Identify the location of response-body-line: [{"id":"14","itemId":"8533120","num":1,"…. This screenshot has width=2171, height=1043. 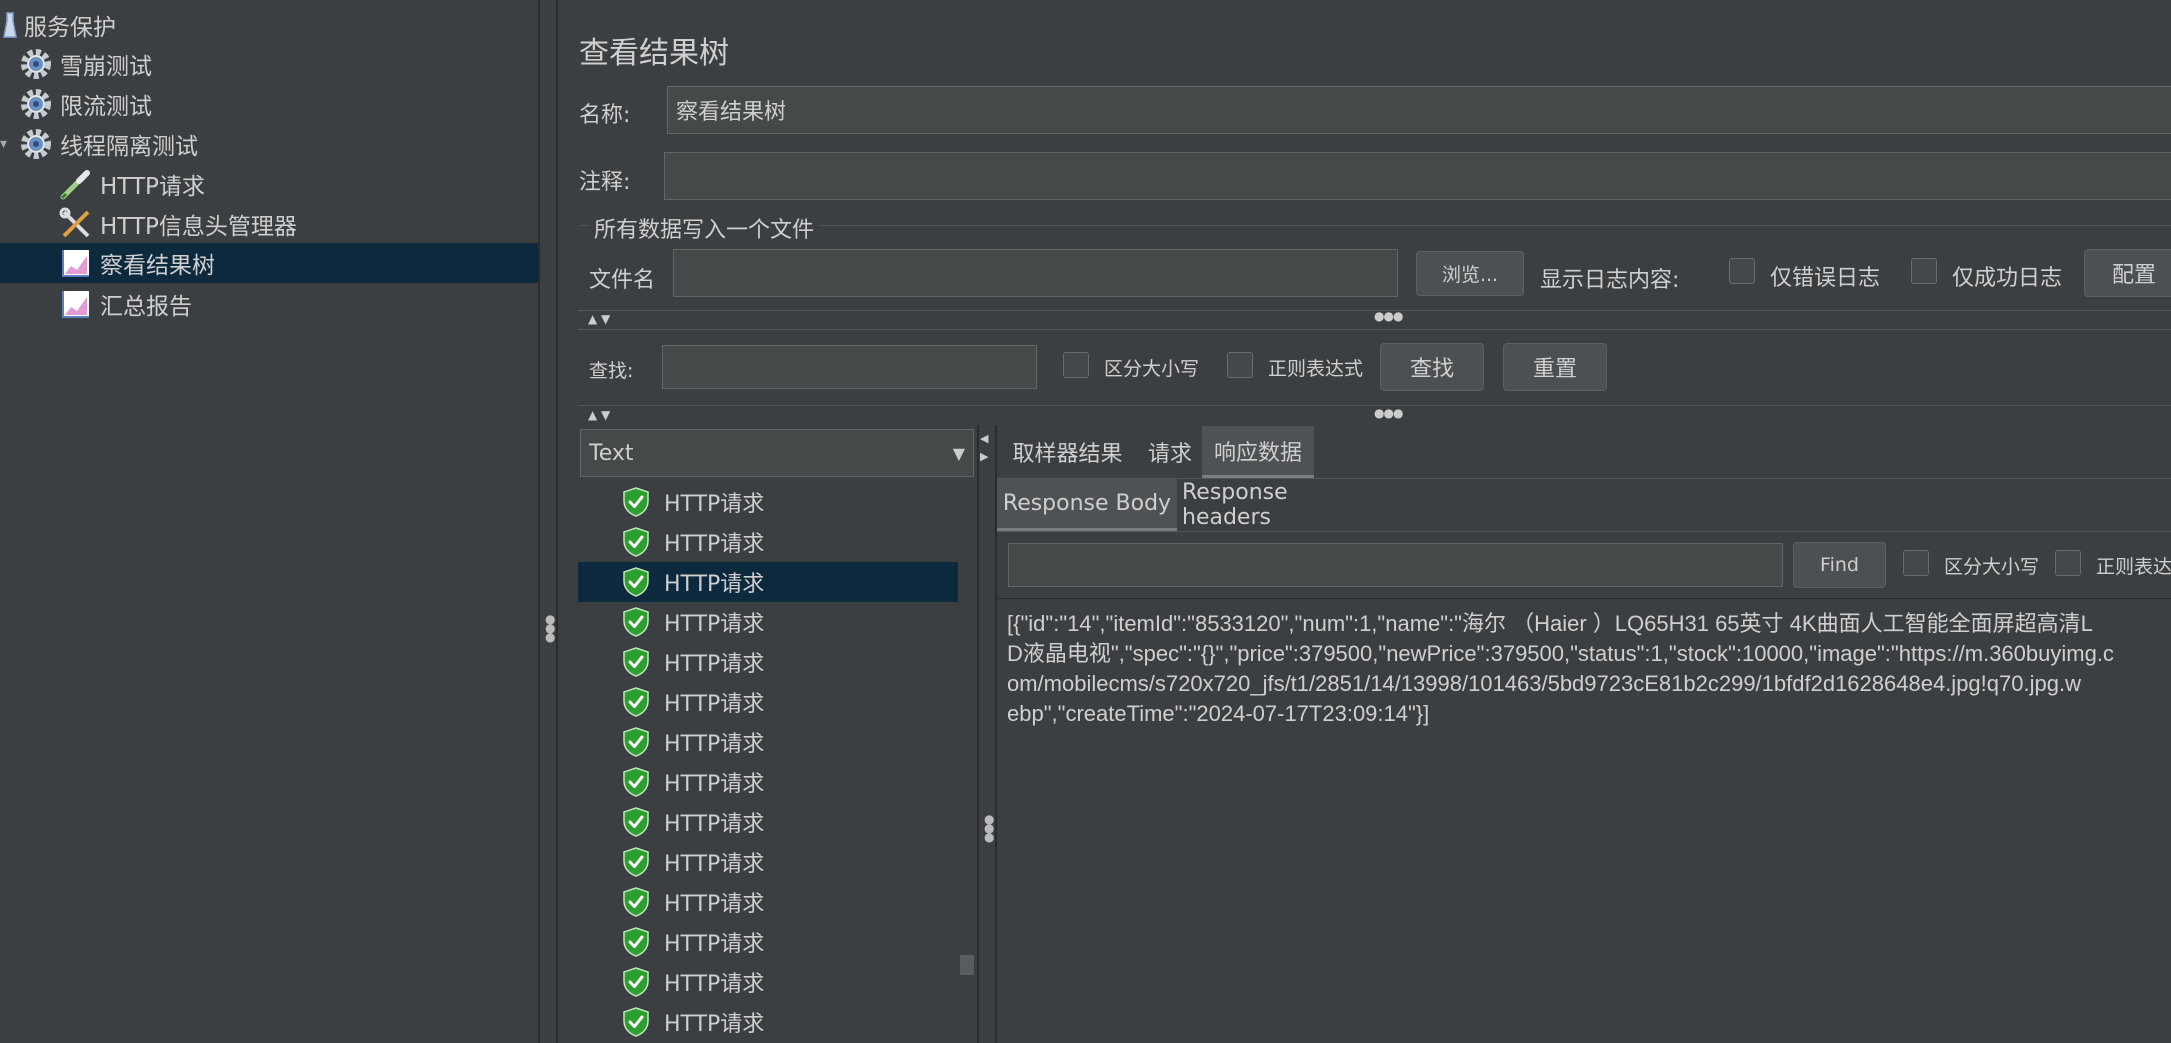
(1550, 623).